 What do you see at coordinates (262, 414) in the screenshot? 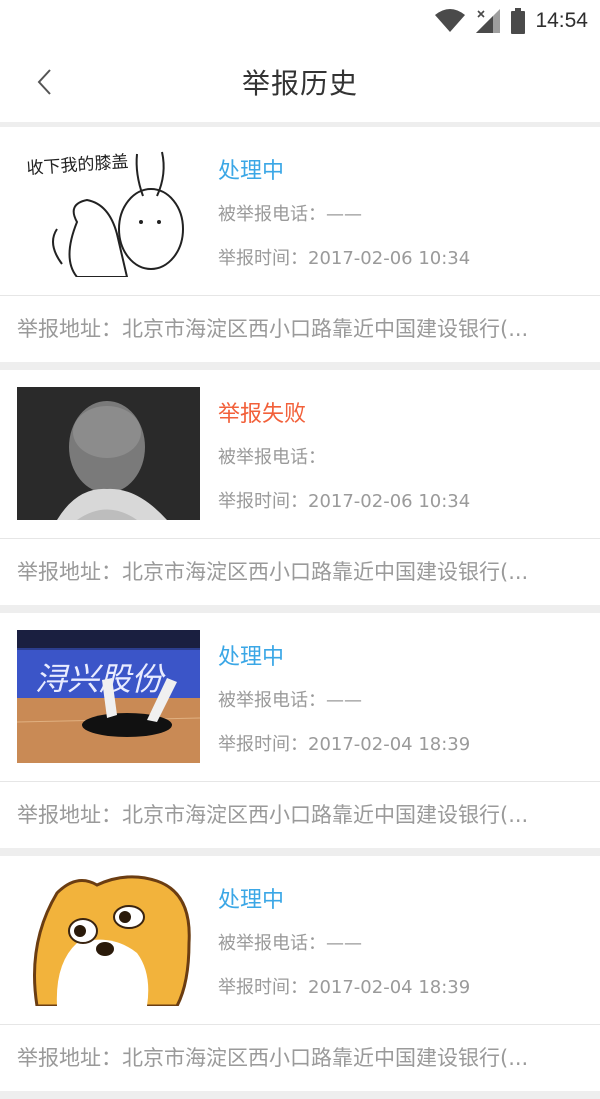
I see `report-status: 举报失败` at bounding box center [262, 414].